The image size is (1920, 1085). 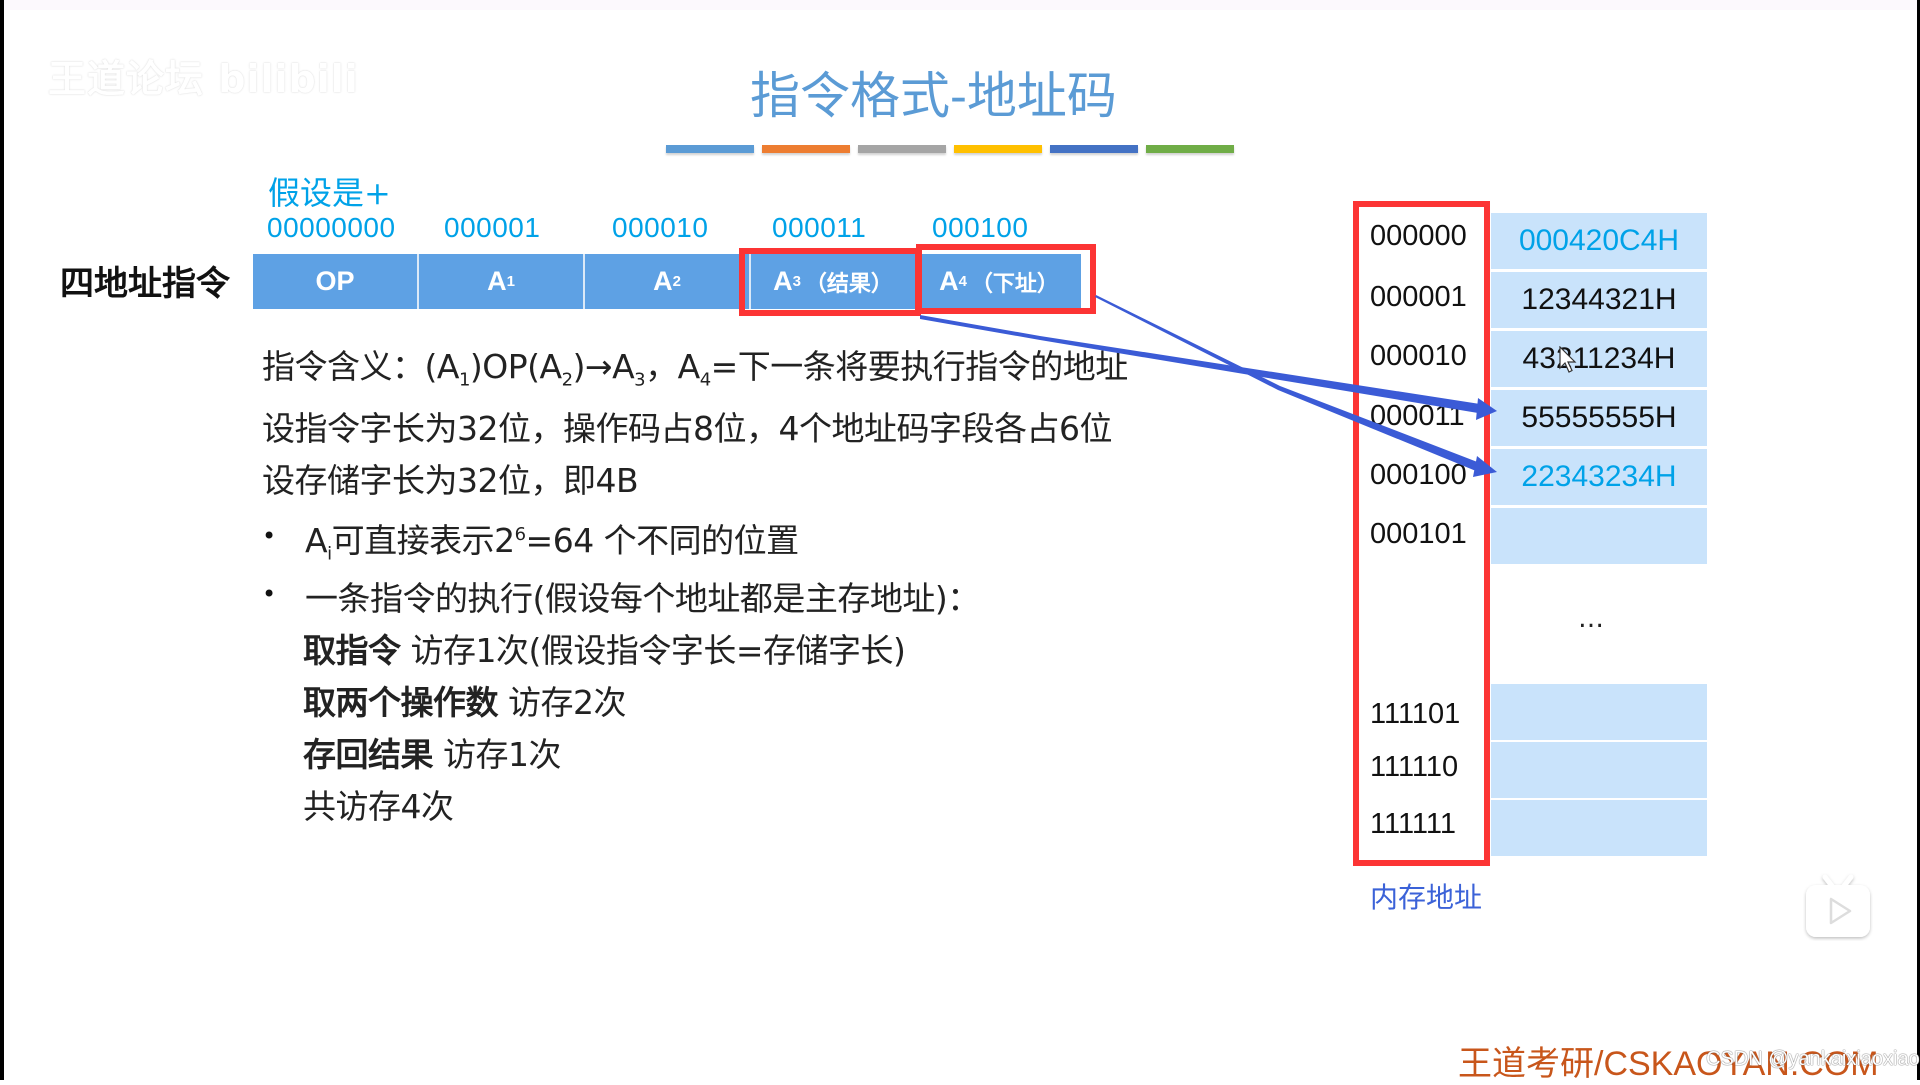 I want to click on pointer-arrows, so click(x=1208, y=386).